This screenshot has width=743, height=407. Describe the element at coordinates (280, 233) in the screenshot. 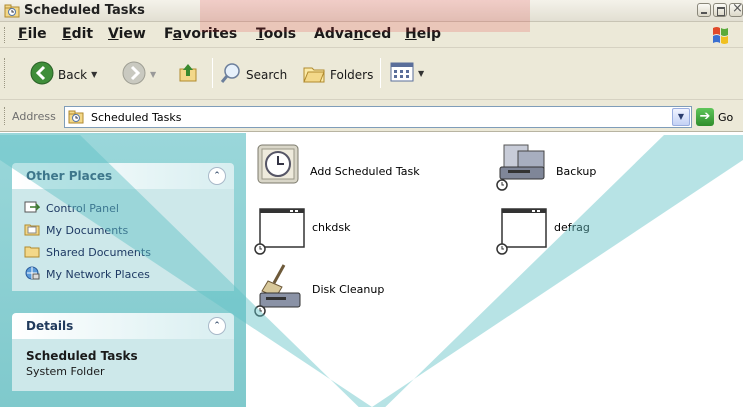

I see `chkdsk-task-icon` at that location.